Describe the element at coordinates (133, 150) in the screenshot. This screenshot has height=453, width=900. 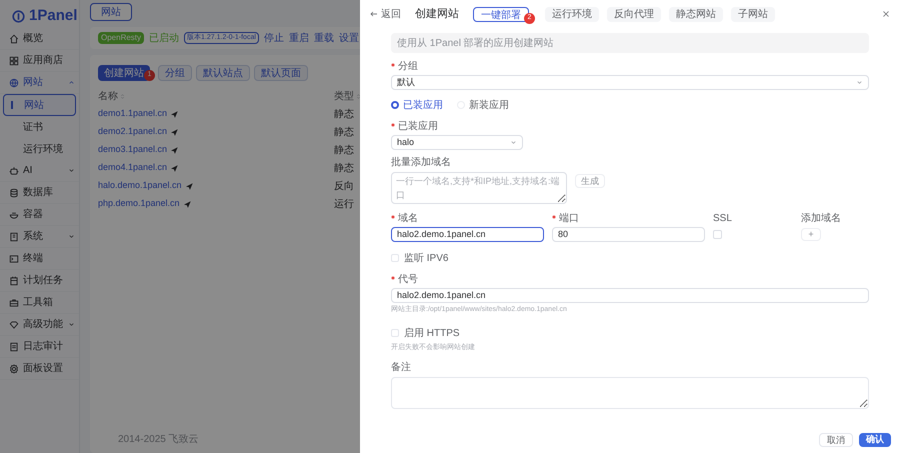
I see `site-link: demo3.1panel.cn` at that location.